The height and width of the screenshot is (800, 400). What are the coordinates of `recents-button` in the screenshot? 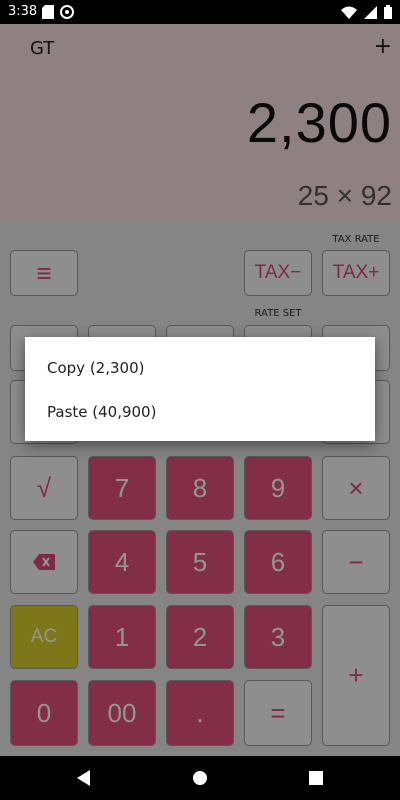 It's located at (316, 778).